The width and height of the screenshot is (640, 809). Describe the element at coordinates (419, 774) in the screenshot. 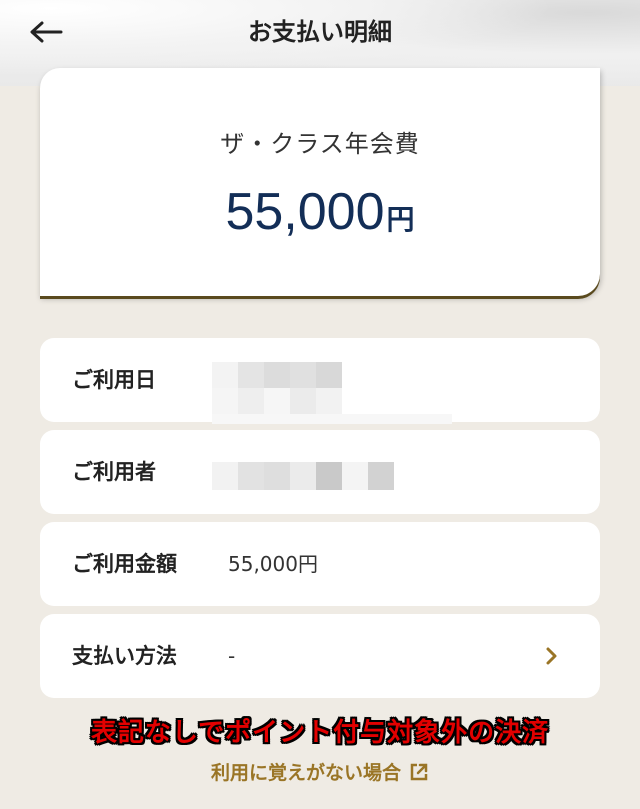

I see `external-link-icon` at that location.